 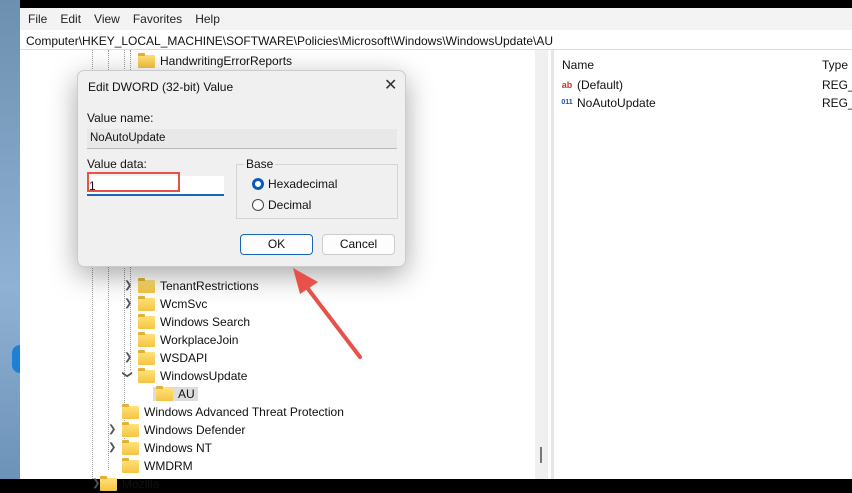 I want to click on ok-button: OK, so click(x=276, y=244).